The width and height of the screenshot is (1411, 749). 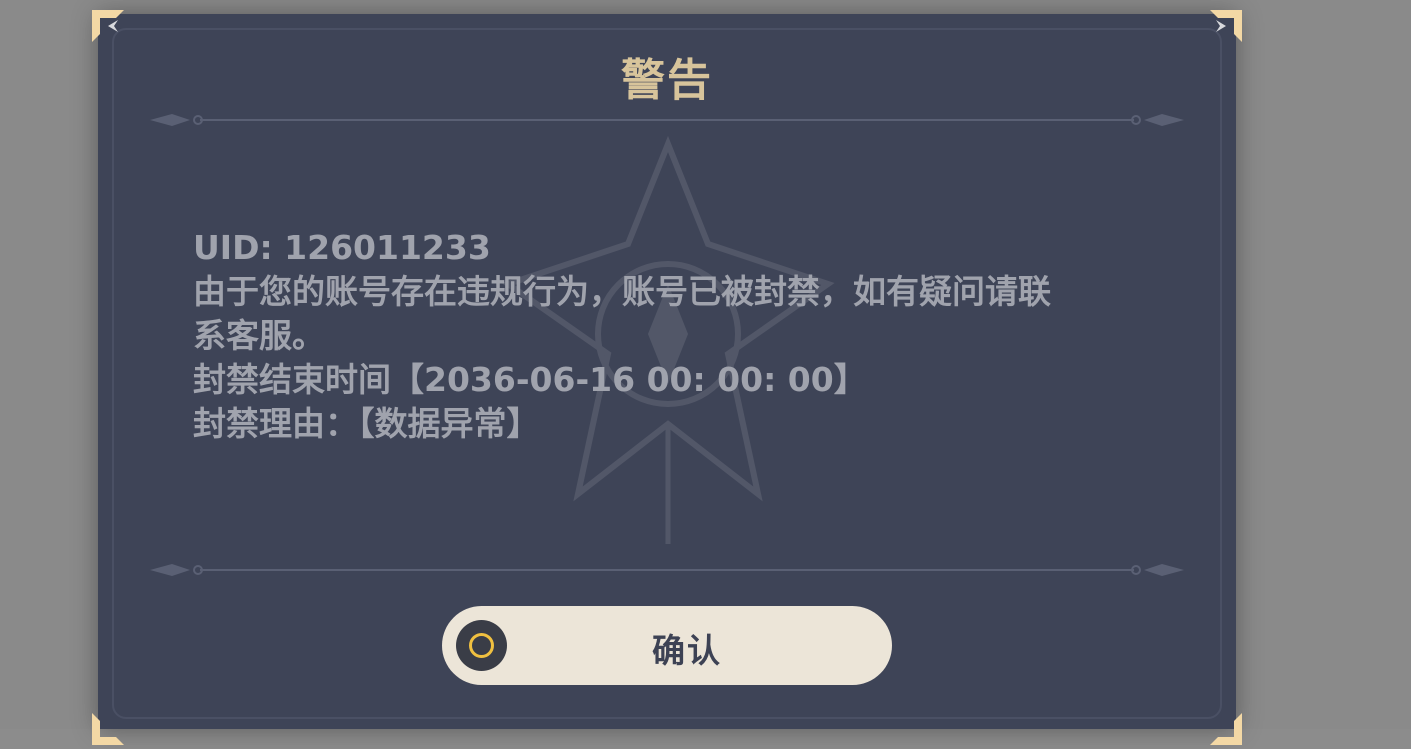 I want to click on ban-end-time: 封禁结束时间【2036-06-16 00: 00: 00】, so click(x=530, y=379).